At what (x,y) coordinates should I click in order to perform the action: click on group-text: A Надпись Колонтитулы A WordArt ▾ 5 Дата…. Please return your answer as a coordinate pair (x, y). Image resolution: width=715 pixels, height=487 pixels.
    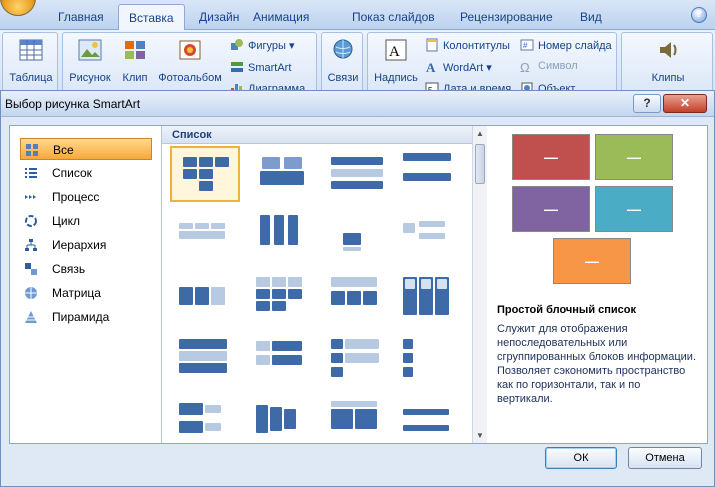
    Looking at the image, I should click on (492, 63).